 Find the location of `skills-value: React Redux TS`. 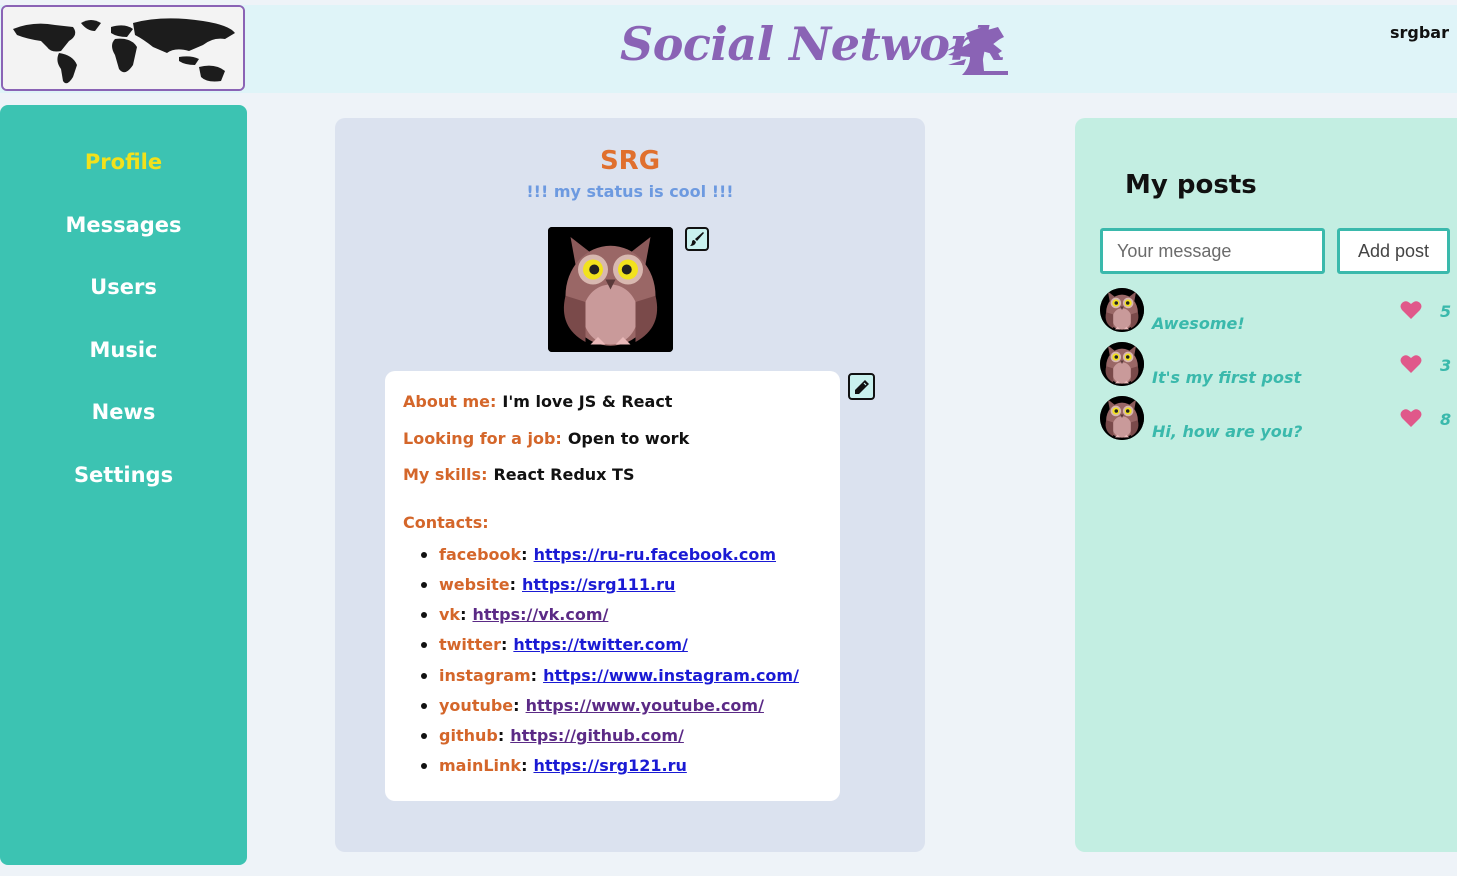

skills-value: React Redux TS is located at coordinates (564, 474).